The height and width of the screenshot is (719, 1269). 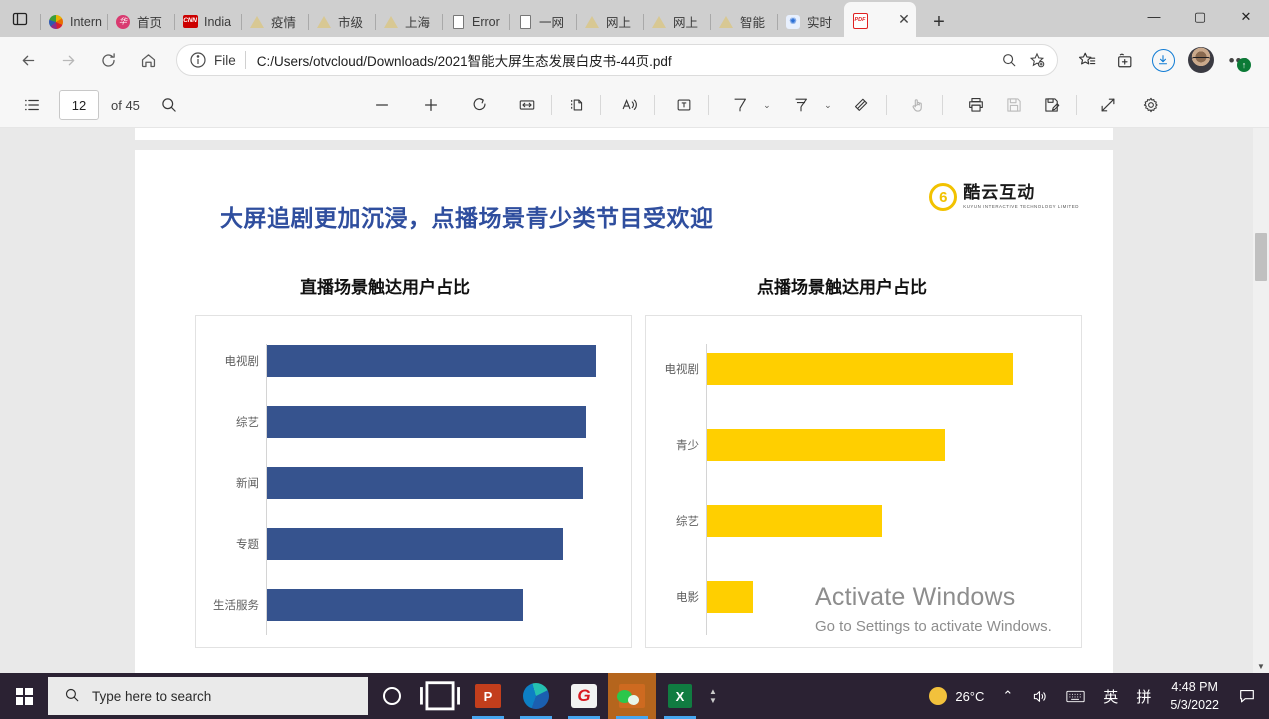 What do you see at coordinates (1108, 105) in the screenshot?
I see `fullscreen-icon` at bounding box center [1108, 105].